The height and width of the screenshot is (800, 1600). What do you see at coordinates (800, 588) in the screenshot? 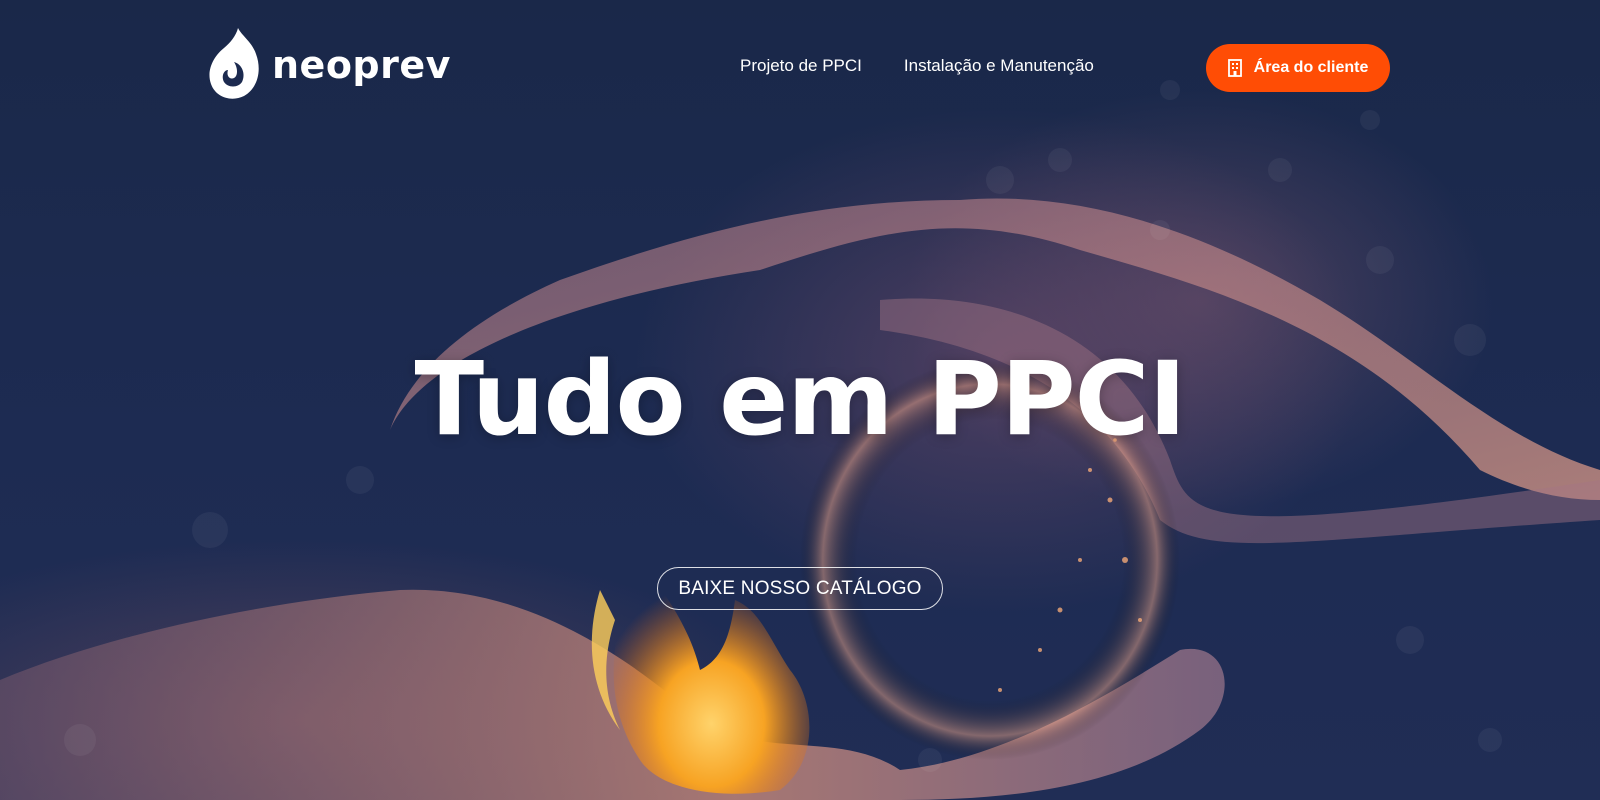
I see `download-catalog-button: BAIXE NOSSO CATÁLOGO` at bounding box center [800, 588].